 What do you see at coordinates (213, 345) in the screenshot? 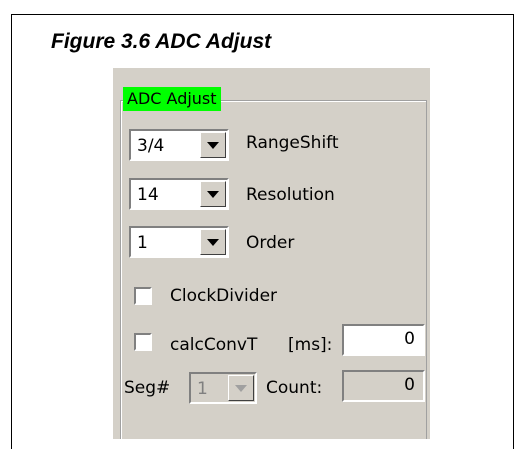
I see `calc-conv-label: calcConvT` at bounding box center [213, 345].